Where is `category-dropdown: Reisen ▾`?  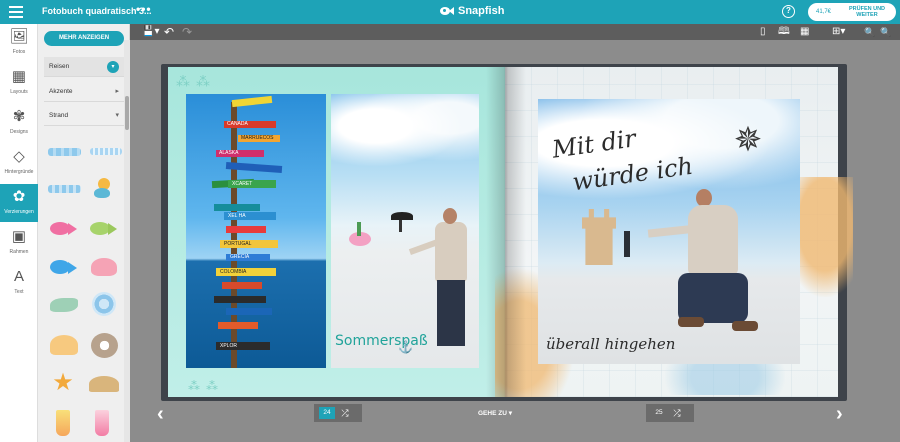 category-dropdown: Reisen ▾ is located at coordinates (84, 67).